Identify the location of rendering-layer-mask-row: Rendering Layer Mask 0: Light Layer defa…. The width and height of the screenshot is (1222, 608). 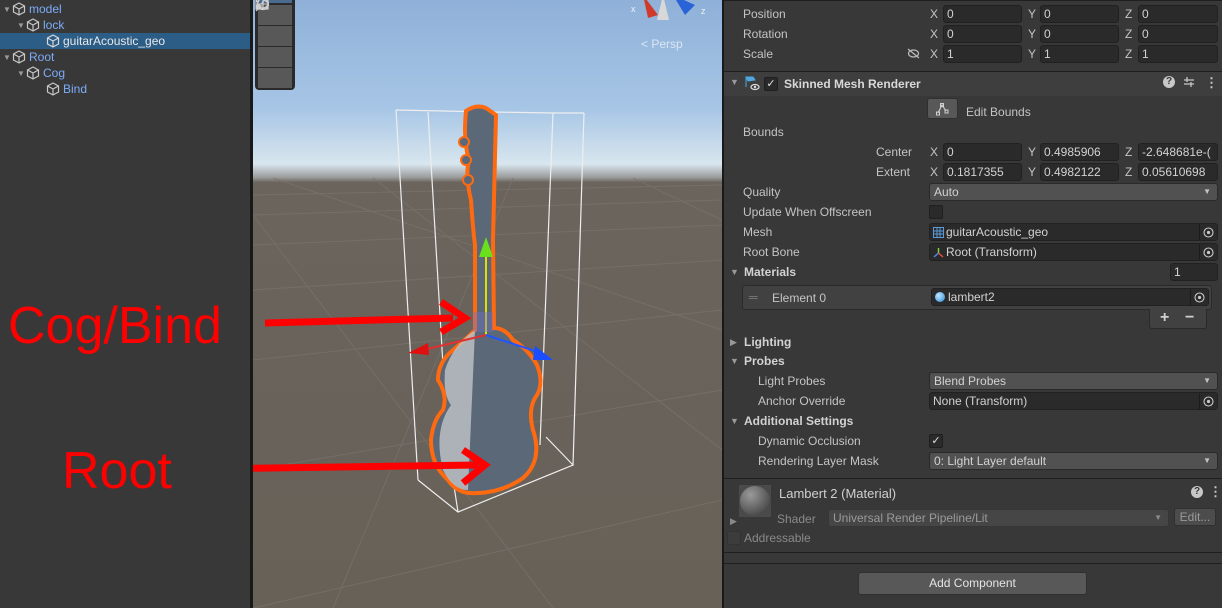
(973, 461).